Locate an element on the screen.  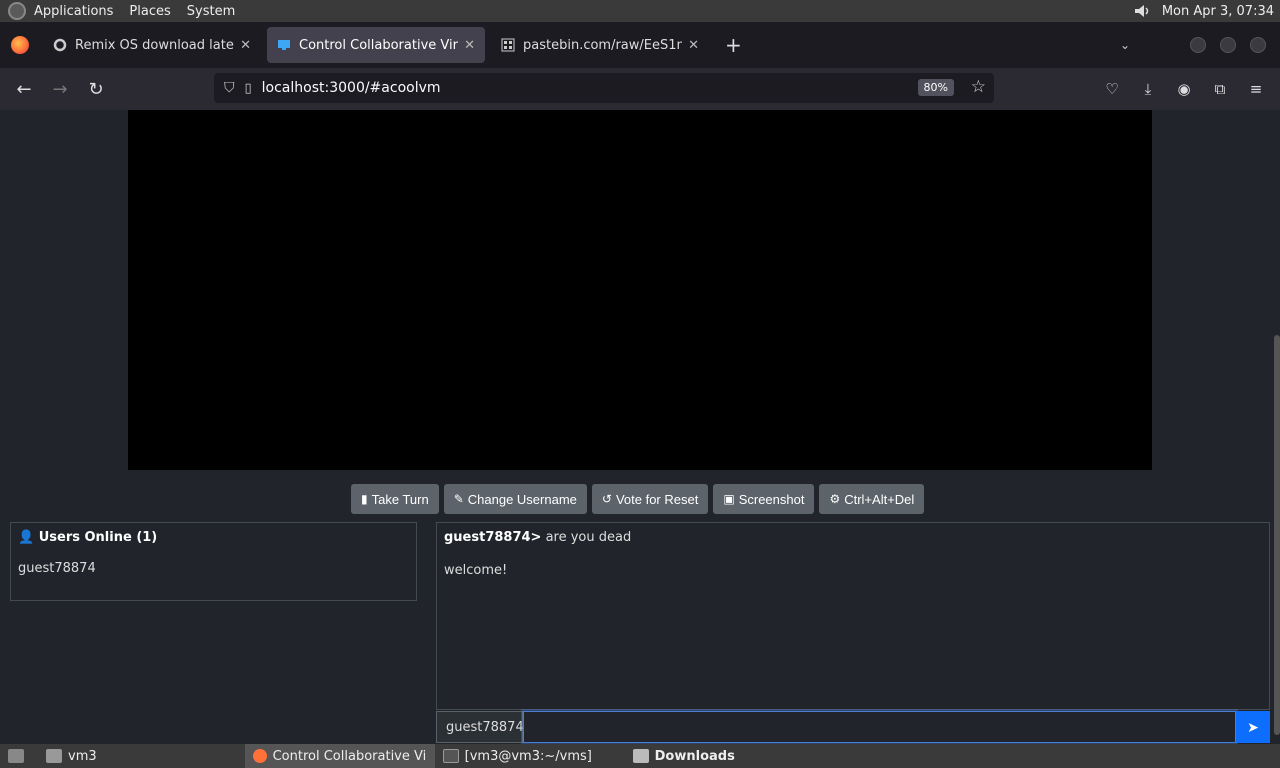
camera-icon: ▣ is located at coordinates (729, 499).